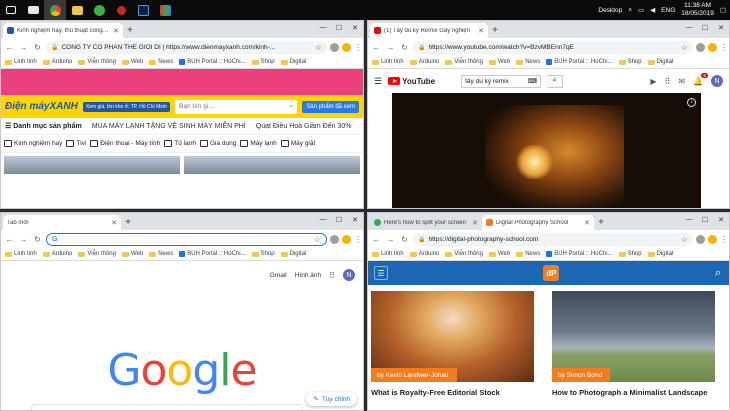  What do you see at coordinates (43, 126) in the screenshot?
I see `category-menu-button: ☰ Danh mục sản phẩm` at bounding box center [43, 126].